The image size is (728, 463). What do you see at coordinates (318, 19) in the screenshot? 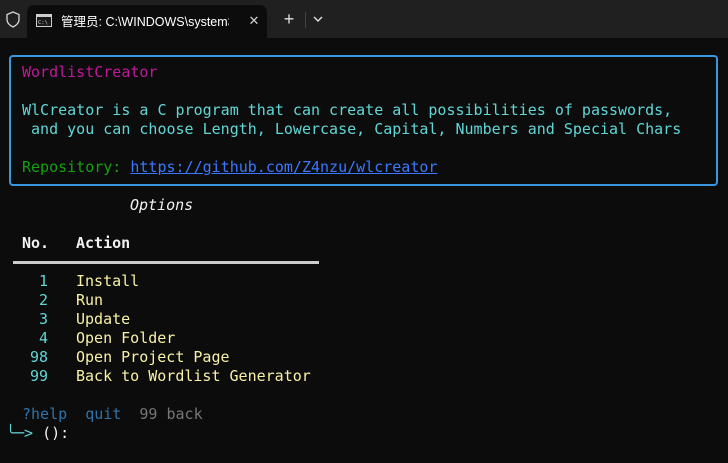
I see `chevron-down-icon` at bounding box center [318, 19].